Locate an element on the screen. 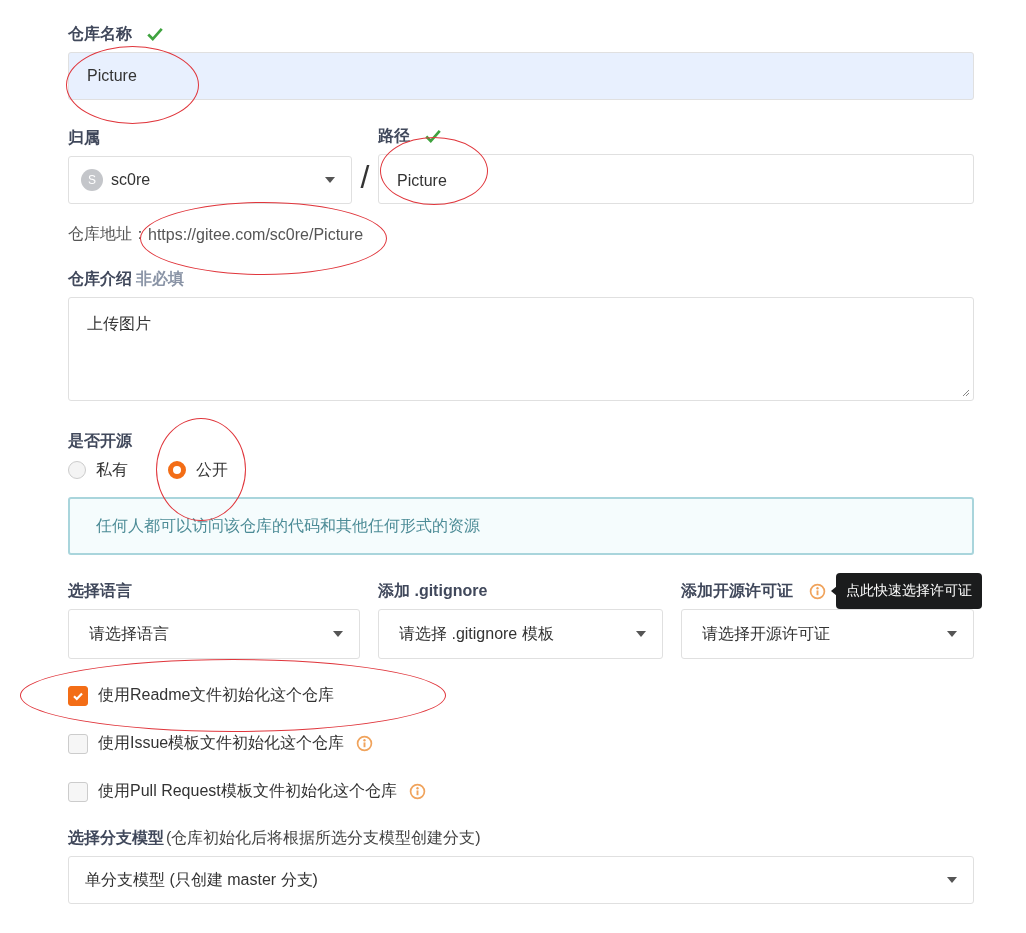 This screenshot has width=1026, height=933. field-label: 仓库名称 is located at coordinates (100, 33).